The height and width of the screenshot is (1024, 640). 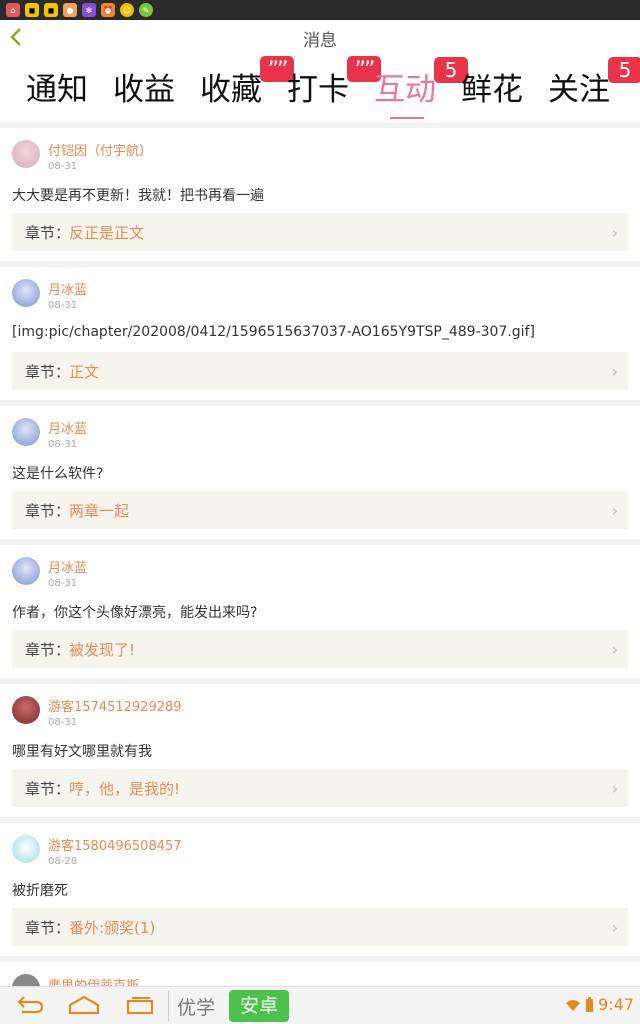 I want to click on alarm-icon: ⏰, so click(x=108, y=10).